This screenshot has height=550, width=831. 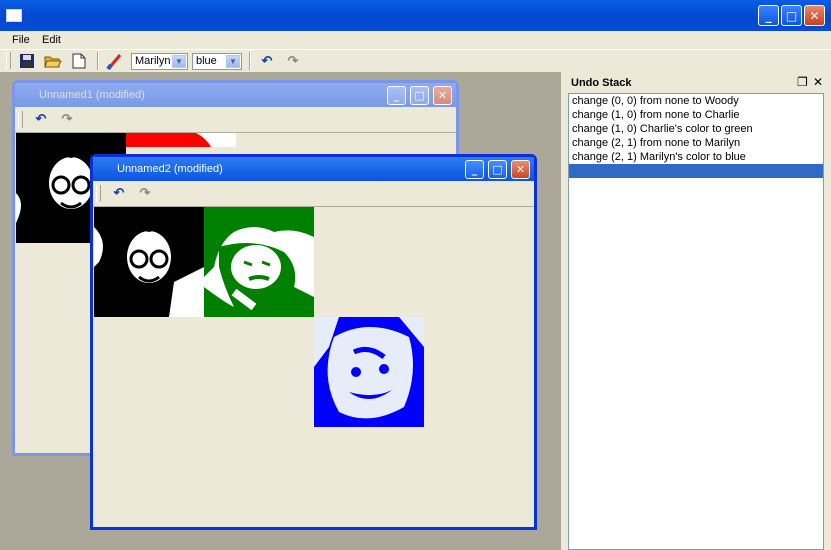 I want to click on float-icon: ❐, so click(x=802, y=82).